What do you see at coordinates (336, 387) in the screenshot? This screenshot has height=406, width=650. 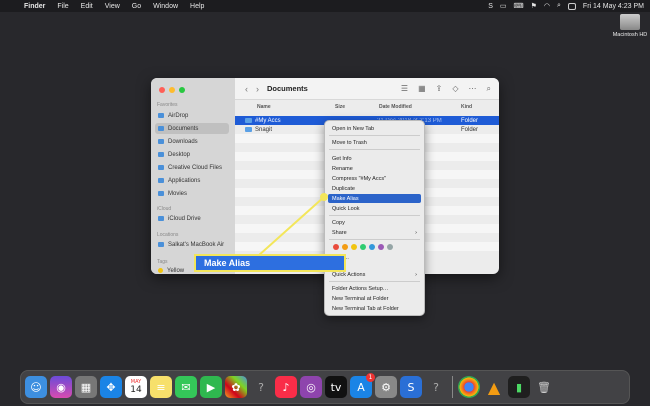 I see `apple-tv-dock-icon: tv` at bounding box center [336, 387].